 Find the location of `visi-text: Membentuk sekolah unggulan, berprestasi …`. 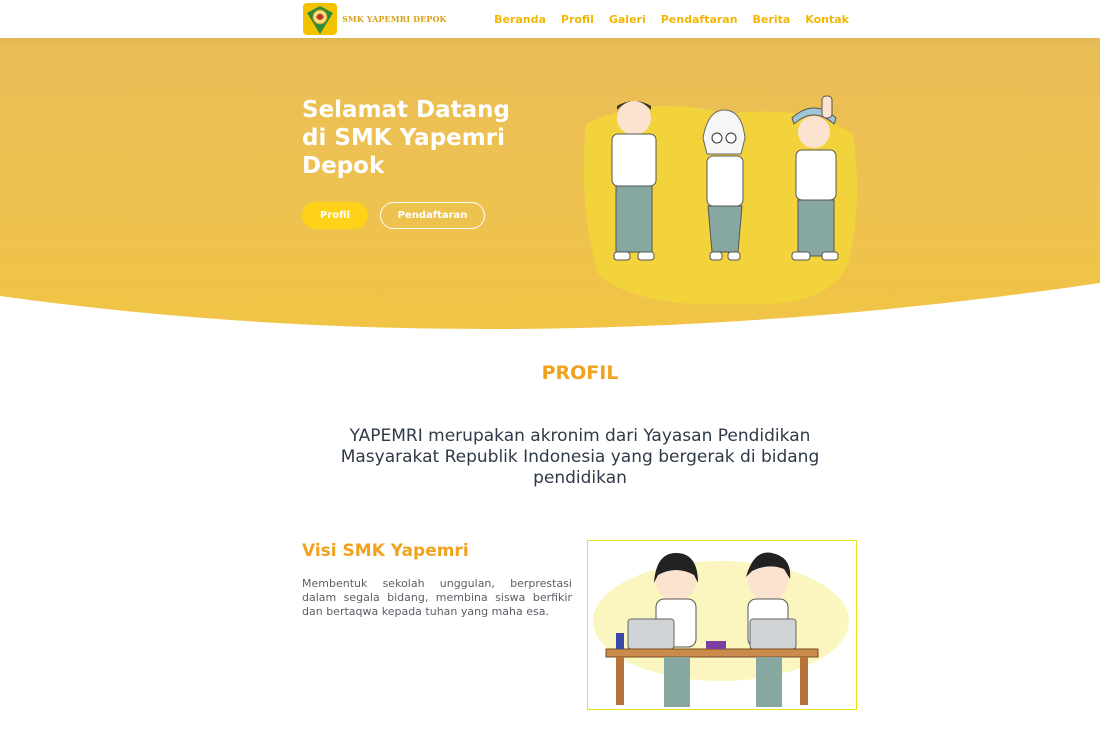

visi-text: Membentuk sekolah unggulan, berprestasi … is located at coordinates (437, 597).